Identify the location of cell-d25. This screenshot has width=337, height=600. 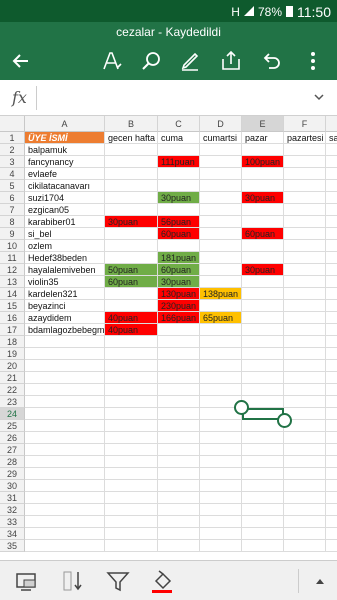
(221, 426).